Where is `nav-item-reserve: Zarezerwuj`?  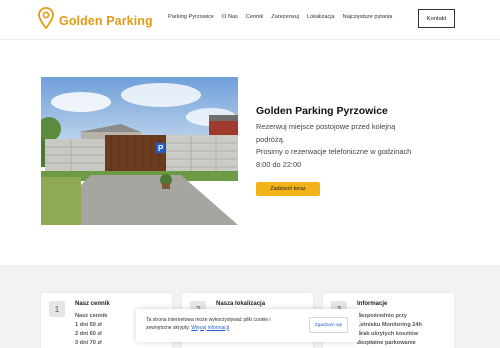
nav-item-reserve: Zarezerwuj is located at coordinates (285, 17).